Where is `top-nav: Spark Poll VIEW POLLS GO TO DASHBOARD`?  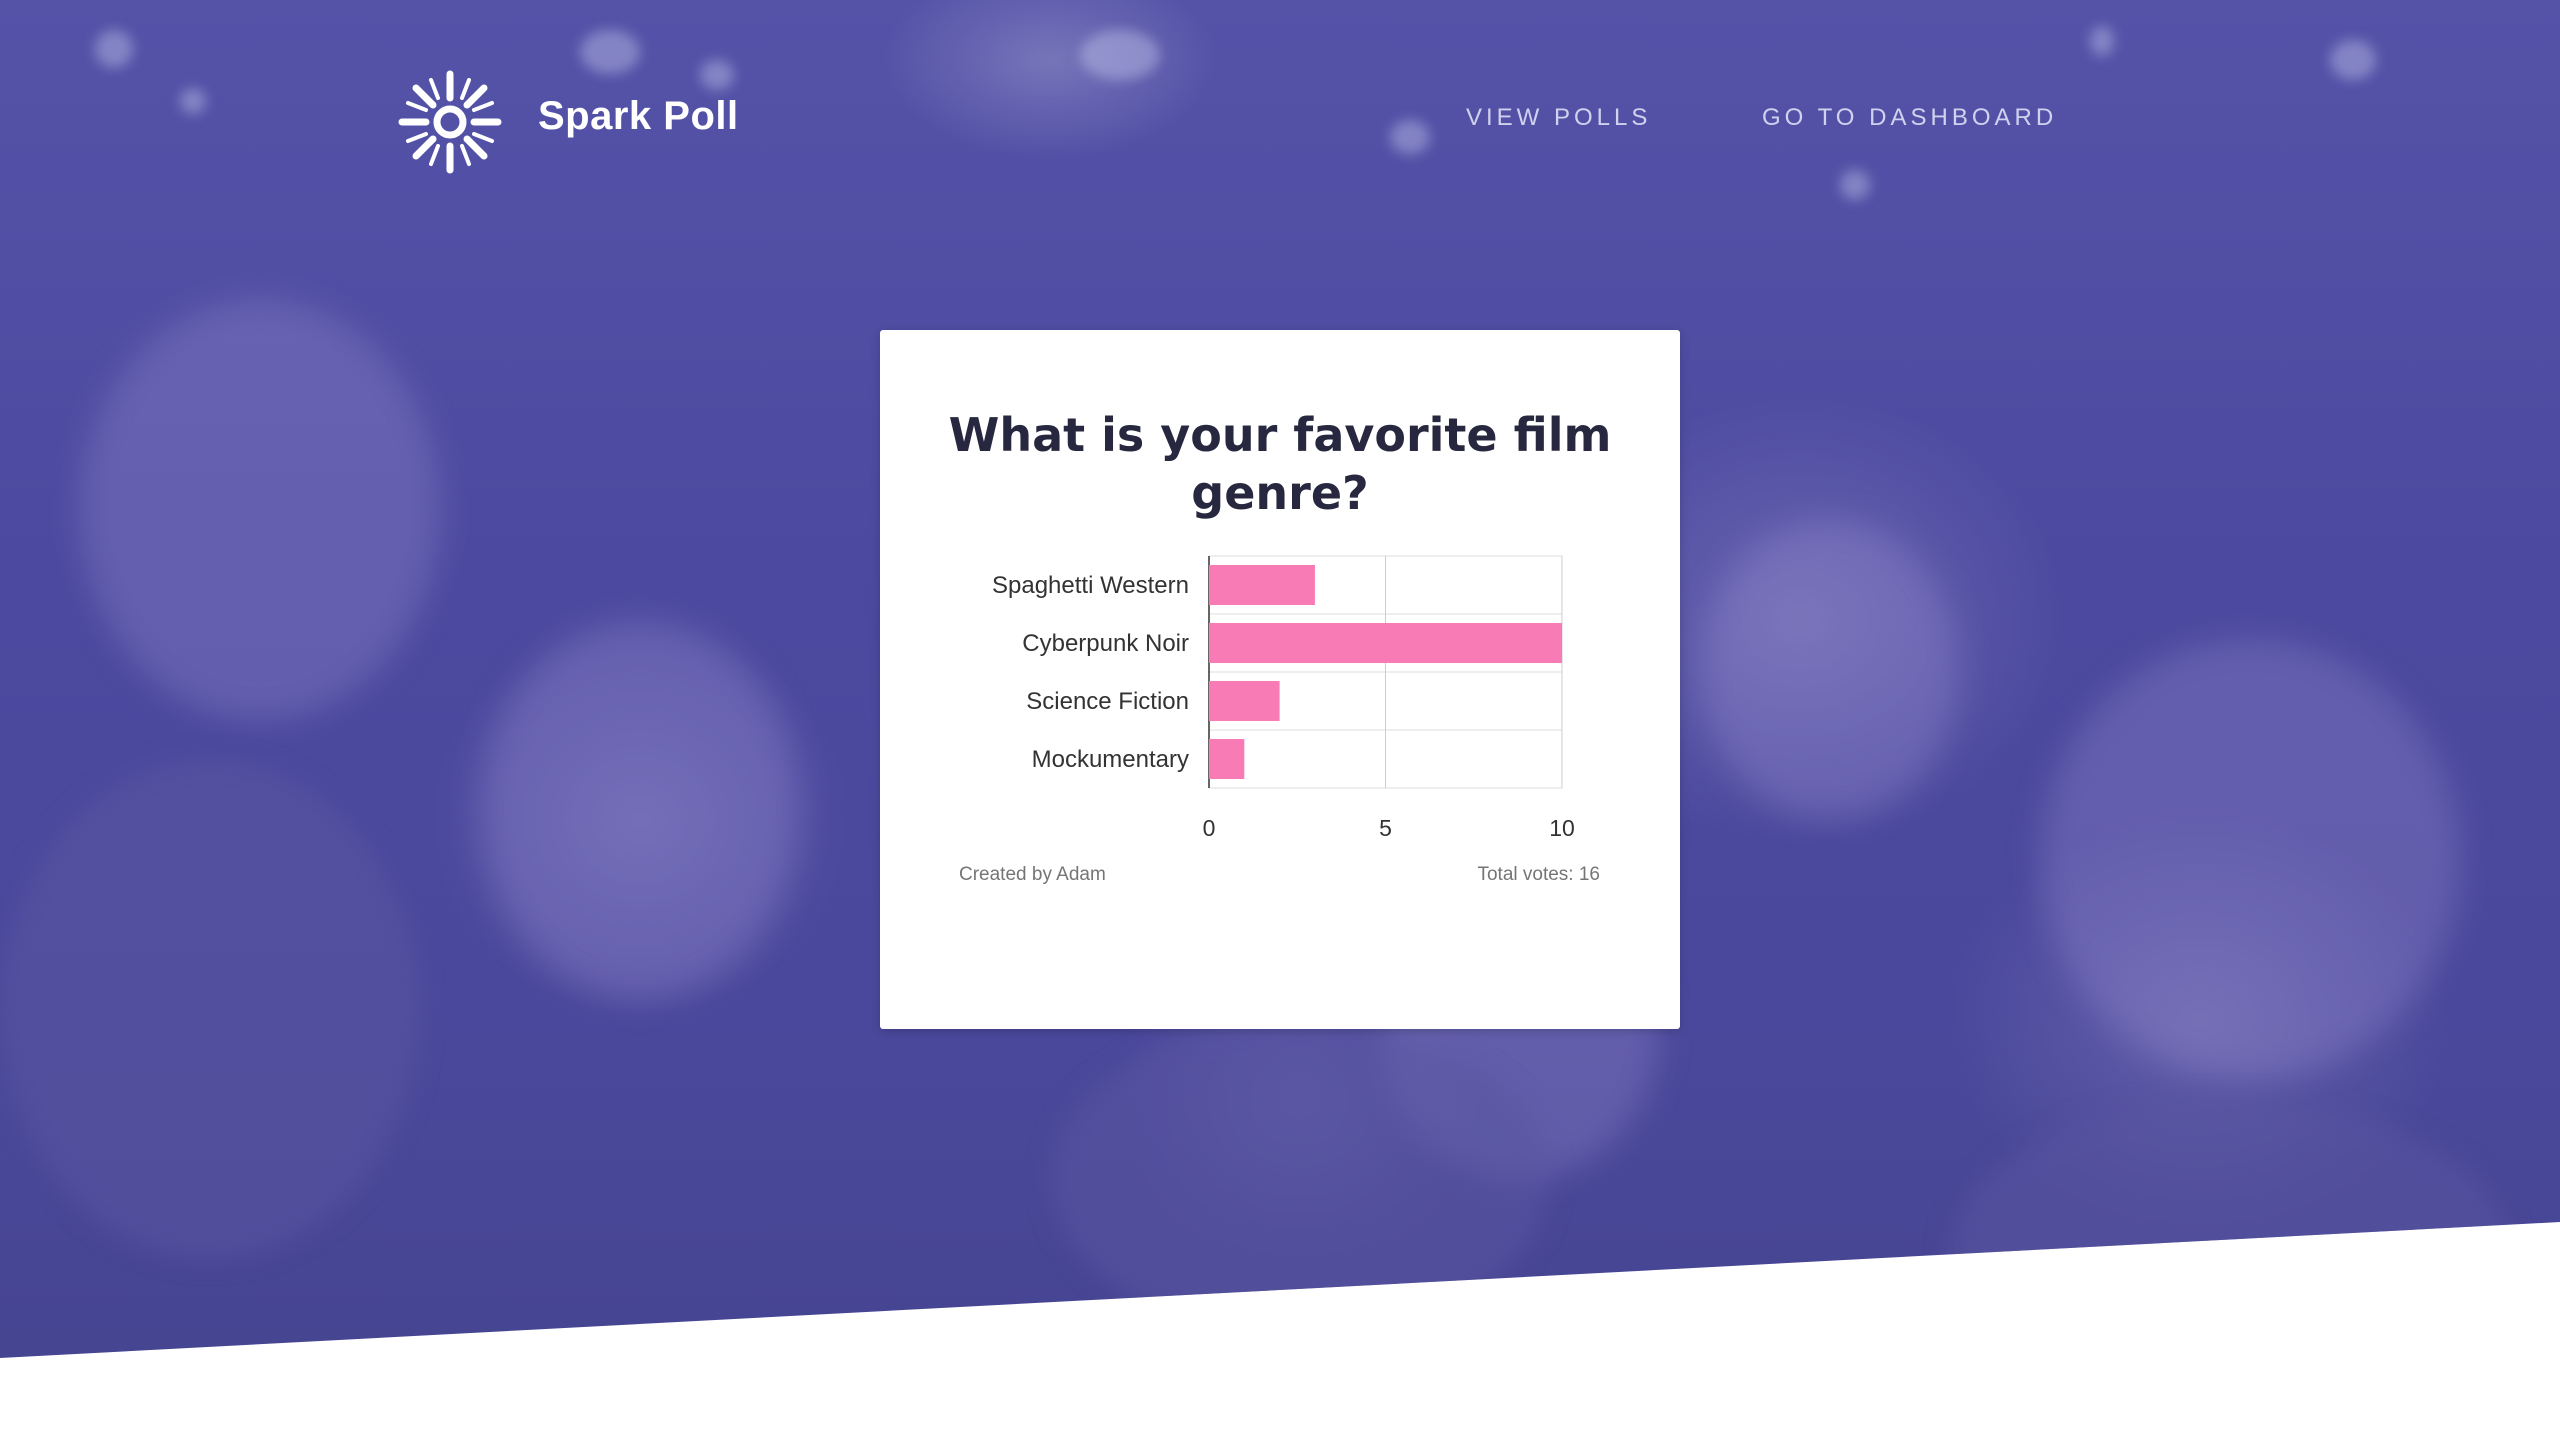
top-nav: Spark Poll VIEW POLLS GO TO DASHBOARD is located at coordinates (1280, 100).